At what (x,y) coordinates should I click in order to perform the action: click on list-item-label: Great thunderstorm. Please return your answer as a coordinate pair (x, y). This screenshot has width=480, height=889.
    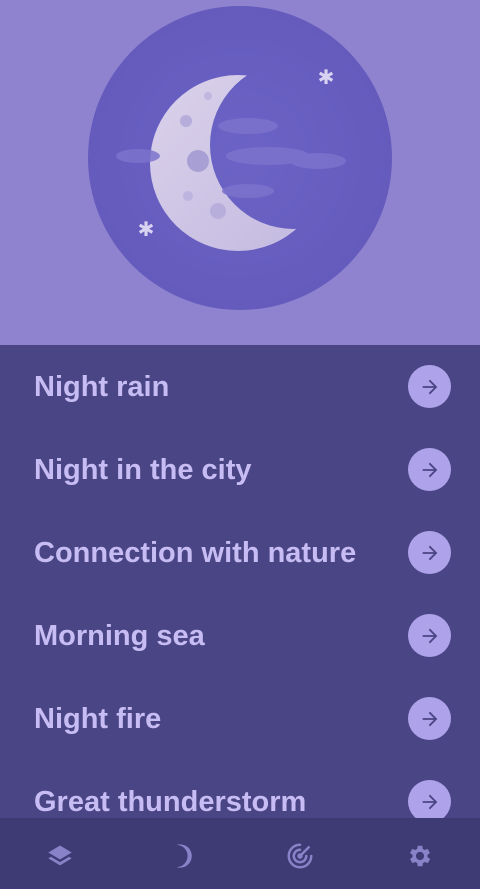
    Looking at the image, I should click on (170, 802).